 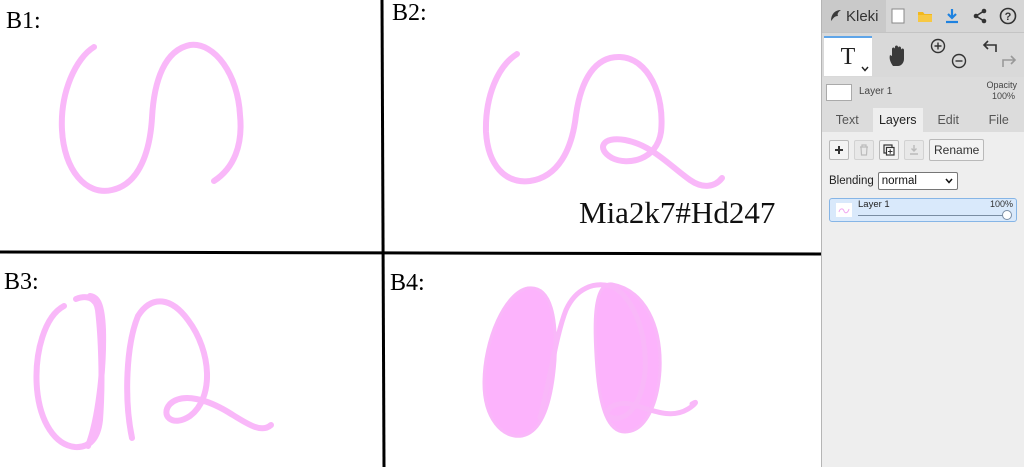 I want to click on add-layer-button, so click(x=839, y=150).